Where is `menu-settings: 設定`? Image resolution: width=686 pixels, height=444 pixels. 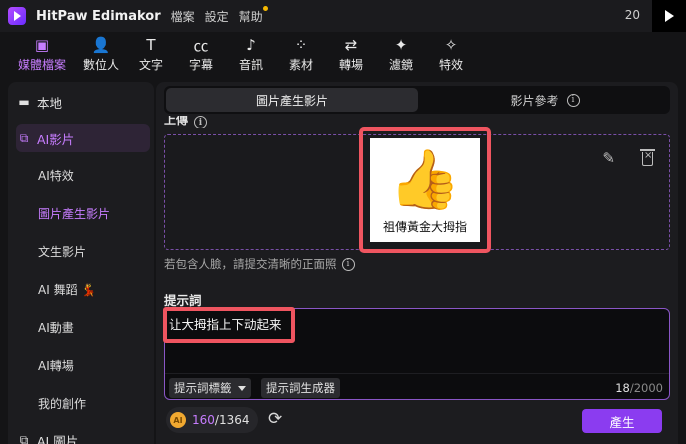 menu-settings: 設定 is located at coordinates (217, 16).